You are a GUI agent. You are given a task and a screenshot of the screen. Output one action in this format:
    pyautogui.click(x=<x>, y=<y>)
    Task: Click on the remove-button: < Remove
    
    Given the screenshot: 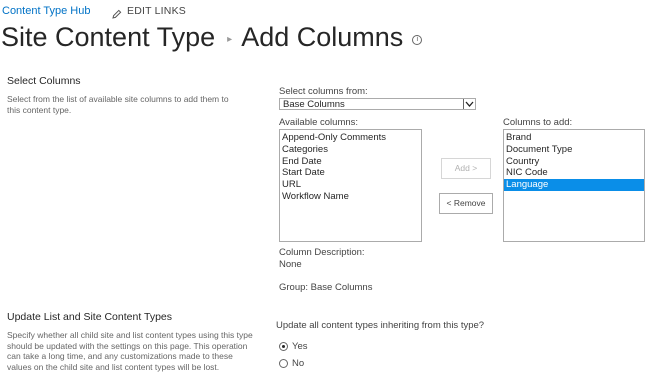 What is the action you would take?
    pyautogui.click(x=466, y=203)
    